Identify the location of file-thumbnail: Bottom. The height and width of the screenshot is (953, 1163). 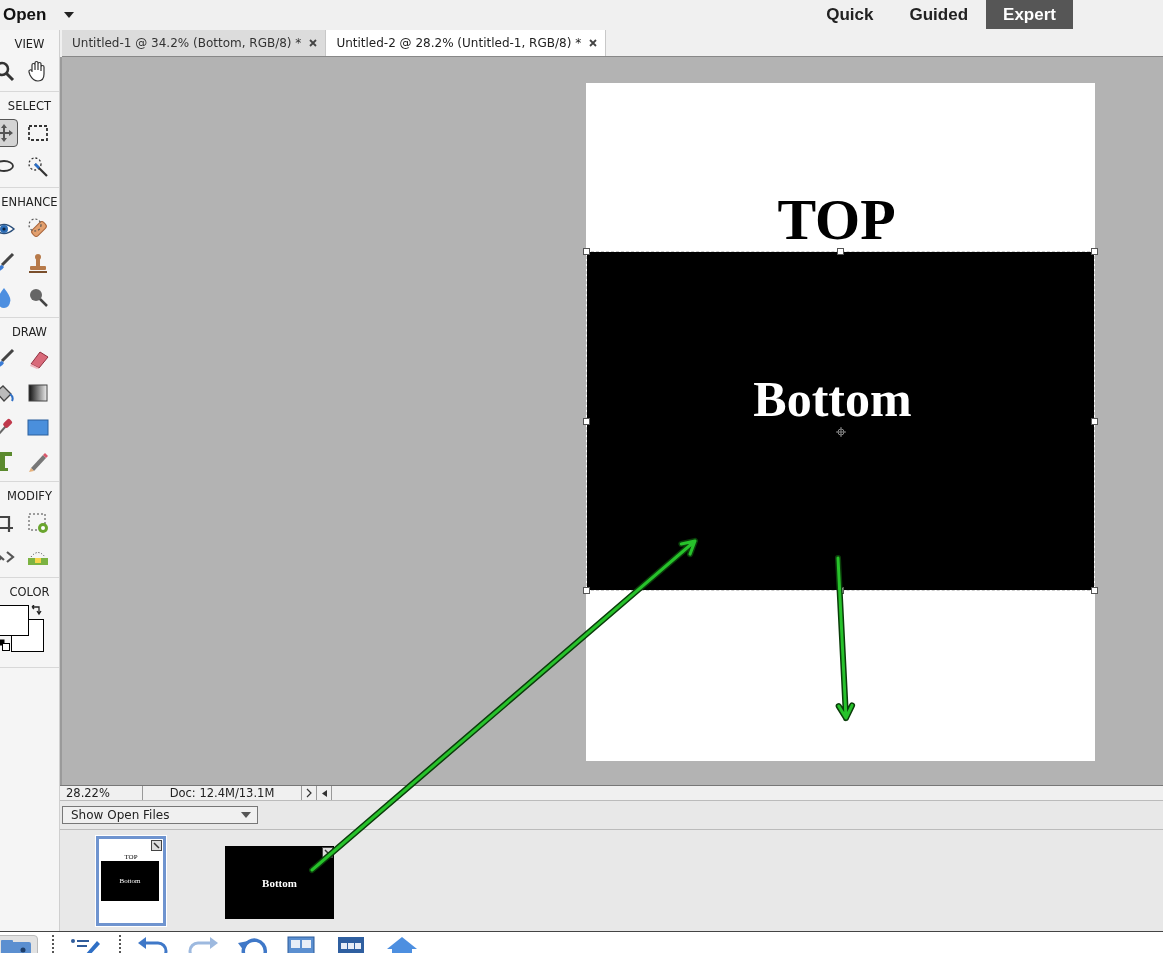
(279, 882).